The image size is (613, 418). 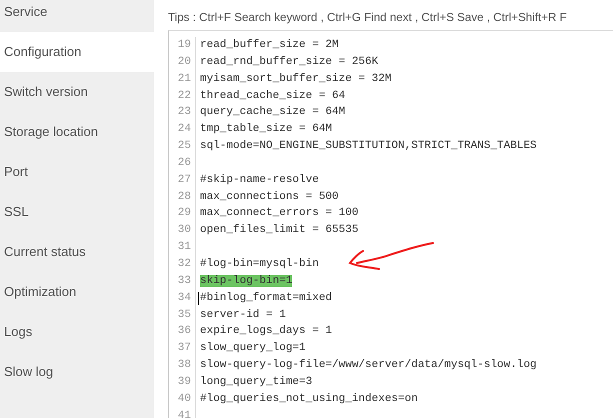 I want to click on line-number: 29, so click(x=182, y=213).